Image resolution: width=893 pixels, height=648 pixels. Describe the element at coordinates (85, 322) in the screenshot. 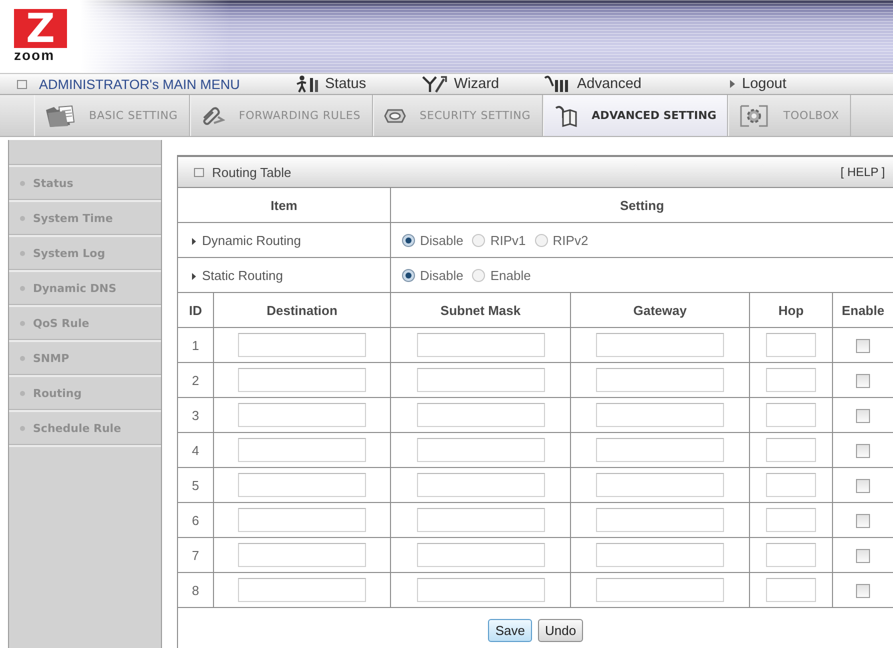

I see `sidebar-item: QoS Rule` at that location.